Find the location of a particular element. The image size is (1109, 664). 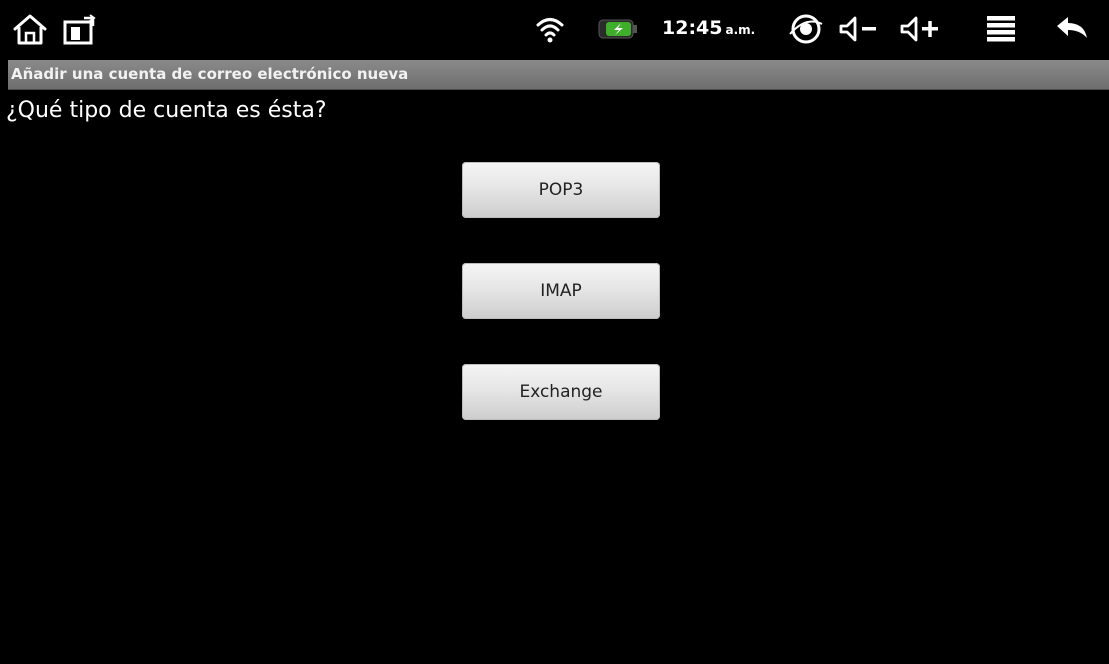

wifi-icon is located at coordinates (550, 28).